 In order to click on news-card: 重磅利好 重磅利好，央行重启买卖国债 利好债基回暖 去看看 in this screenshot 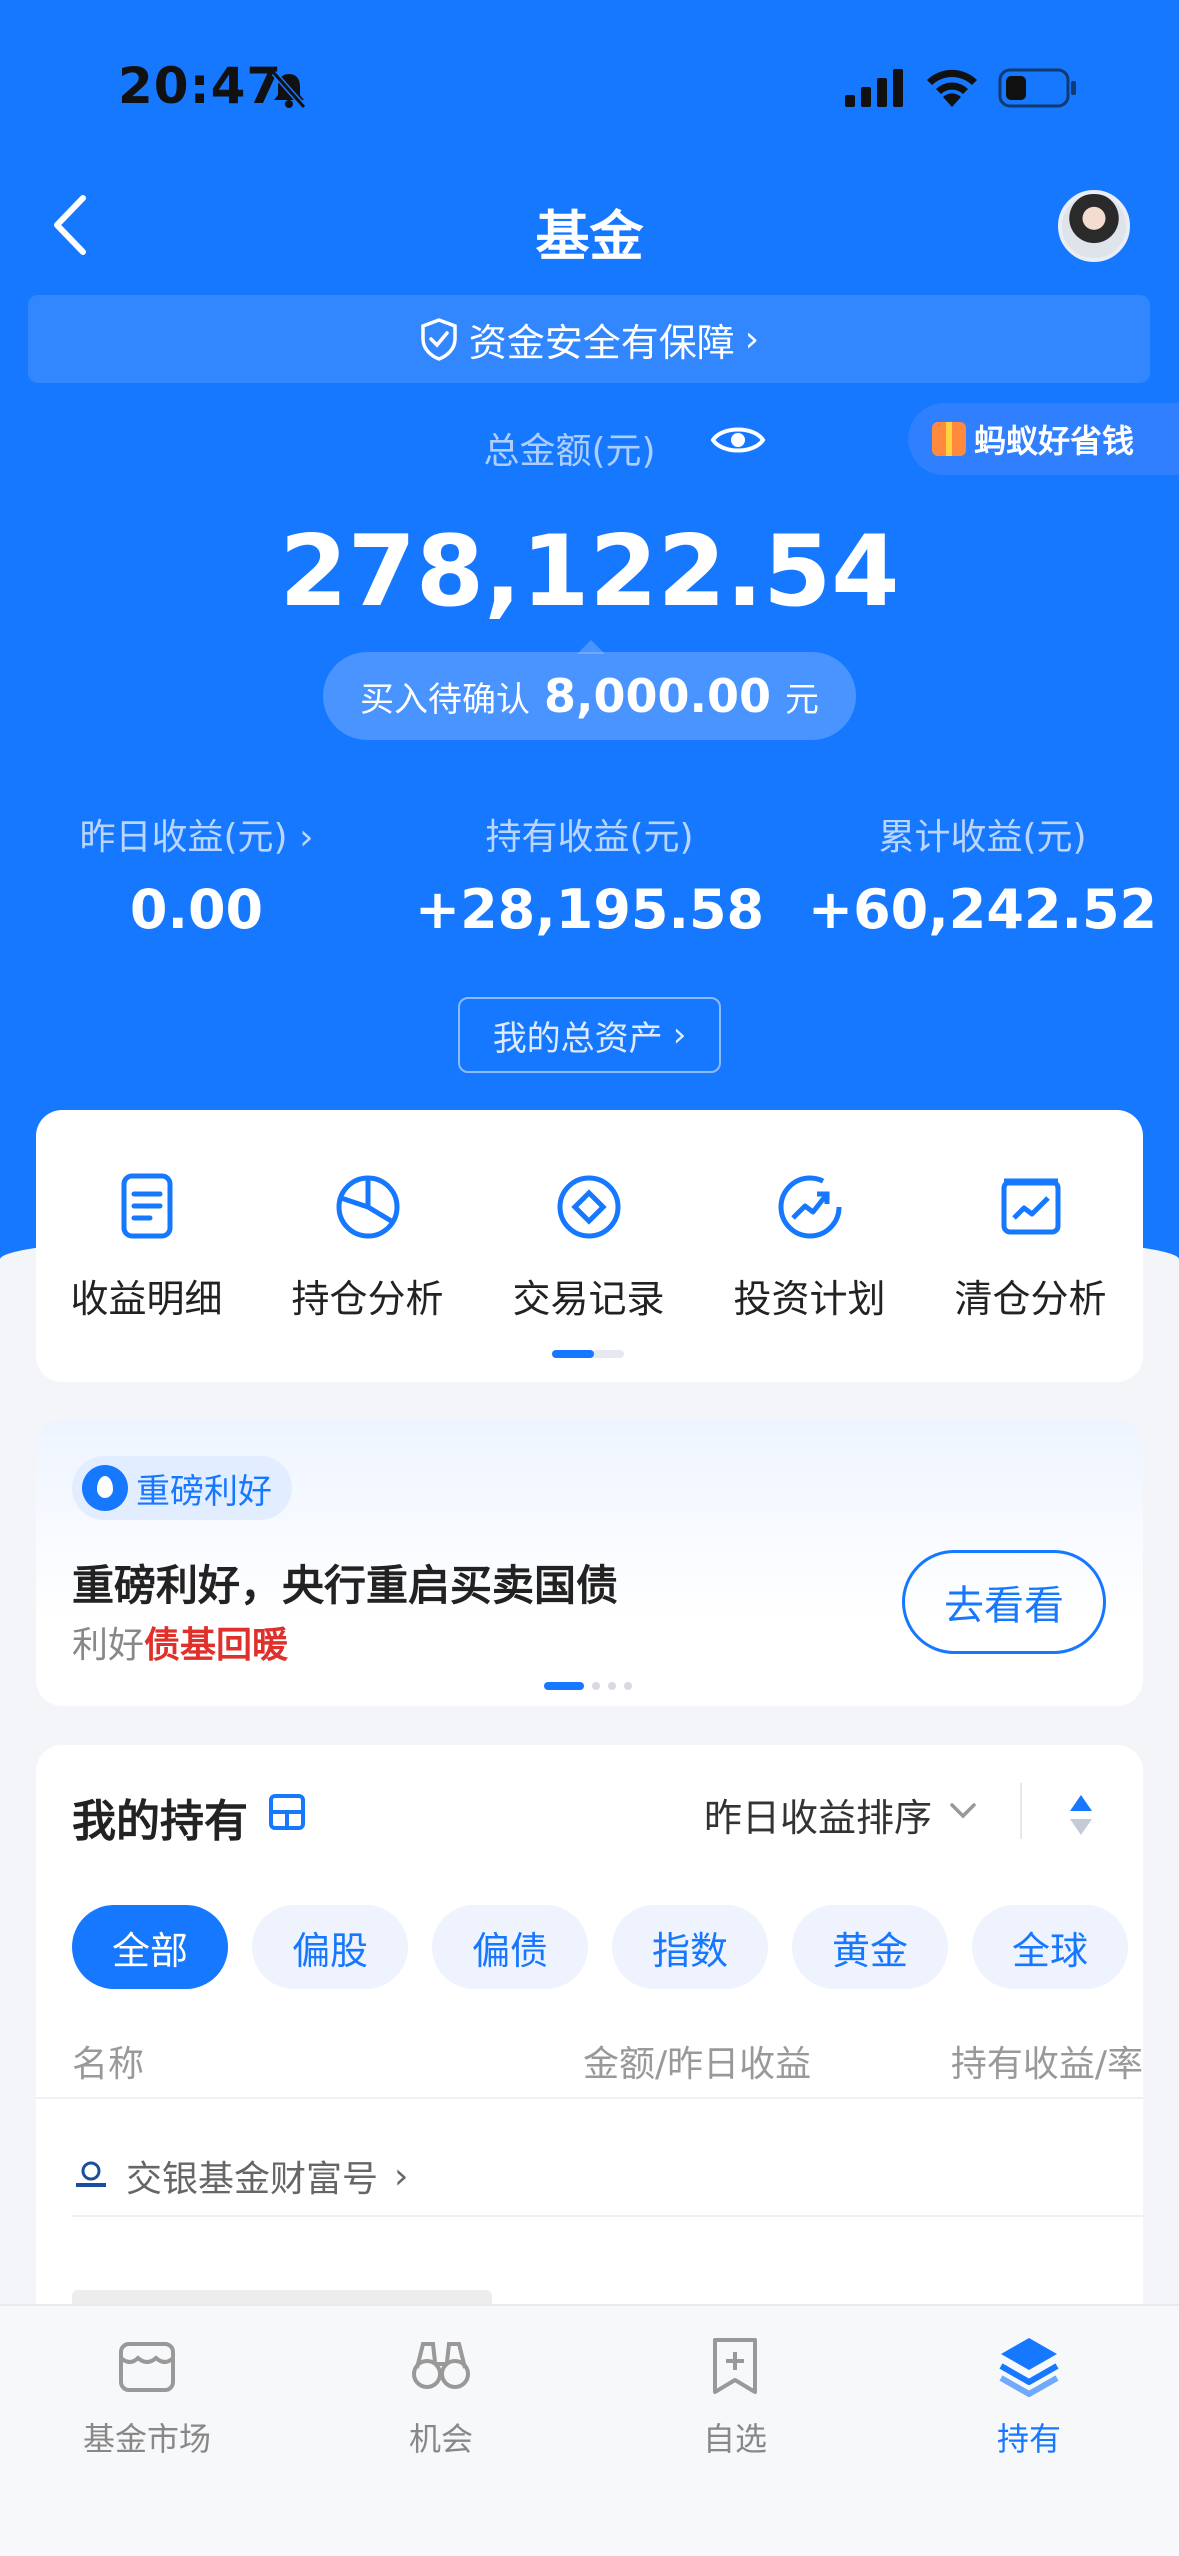, I will do `click(589, 1563)`.